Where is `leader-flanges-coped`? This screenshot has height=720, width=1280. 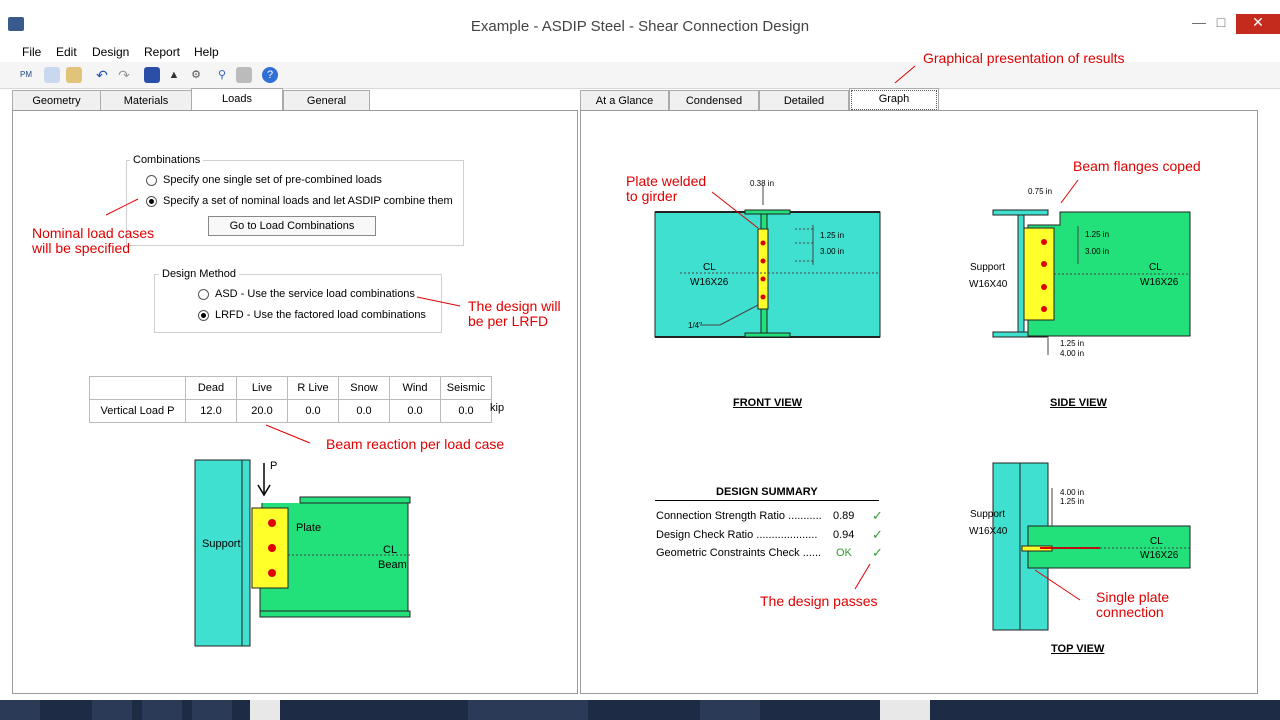
leader-flanges-coped is located at coordinates (1069, 191).